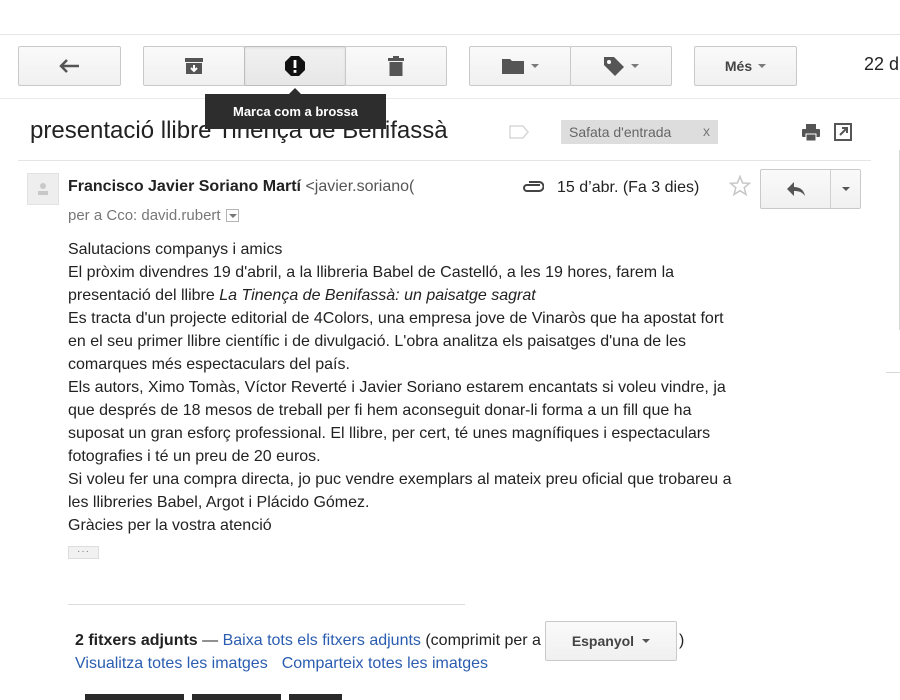 The image size is (900, 700). I want to click on body-line: comarques més espectaculars del país., so click(209, 364).